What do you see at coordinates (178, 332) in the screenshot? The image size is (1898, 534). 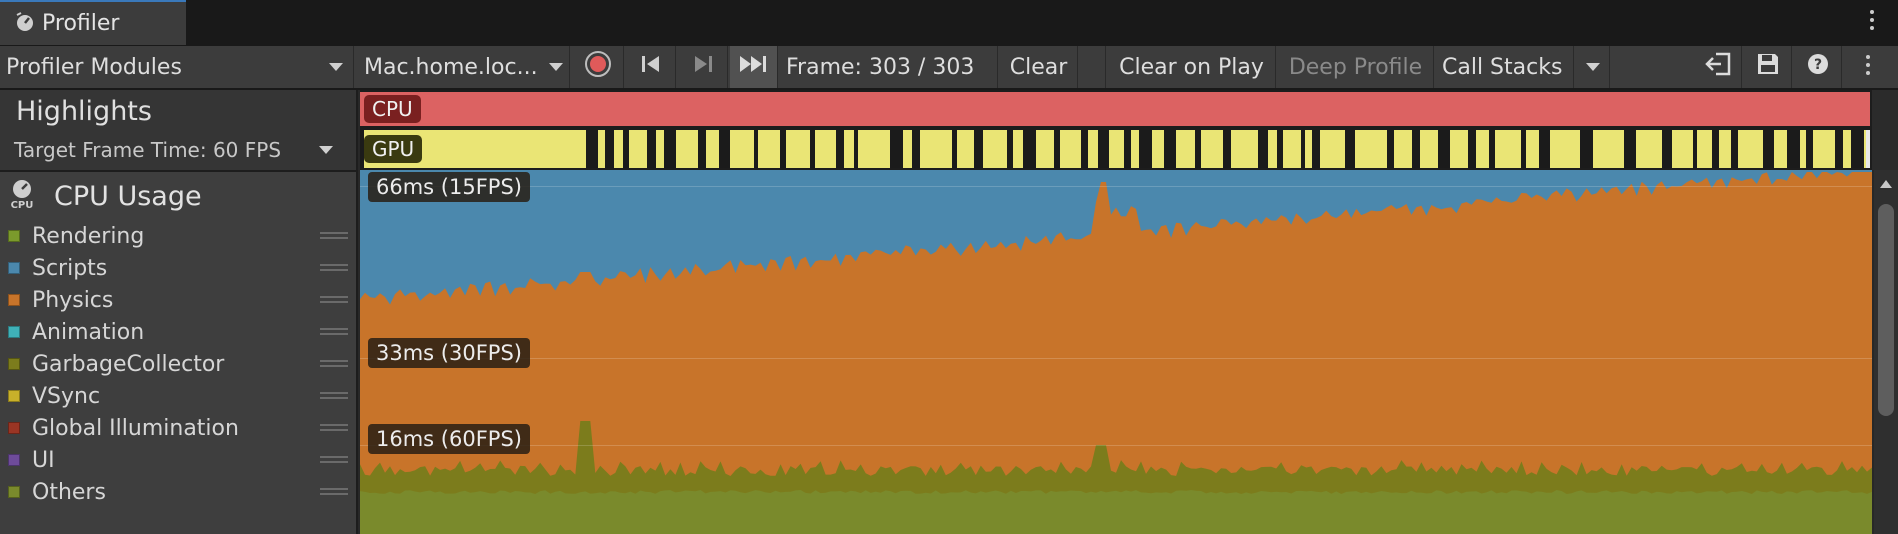 I see `legend-item-animation: Animation` at bounding box center [178, 332].